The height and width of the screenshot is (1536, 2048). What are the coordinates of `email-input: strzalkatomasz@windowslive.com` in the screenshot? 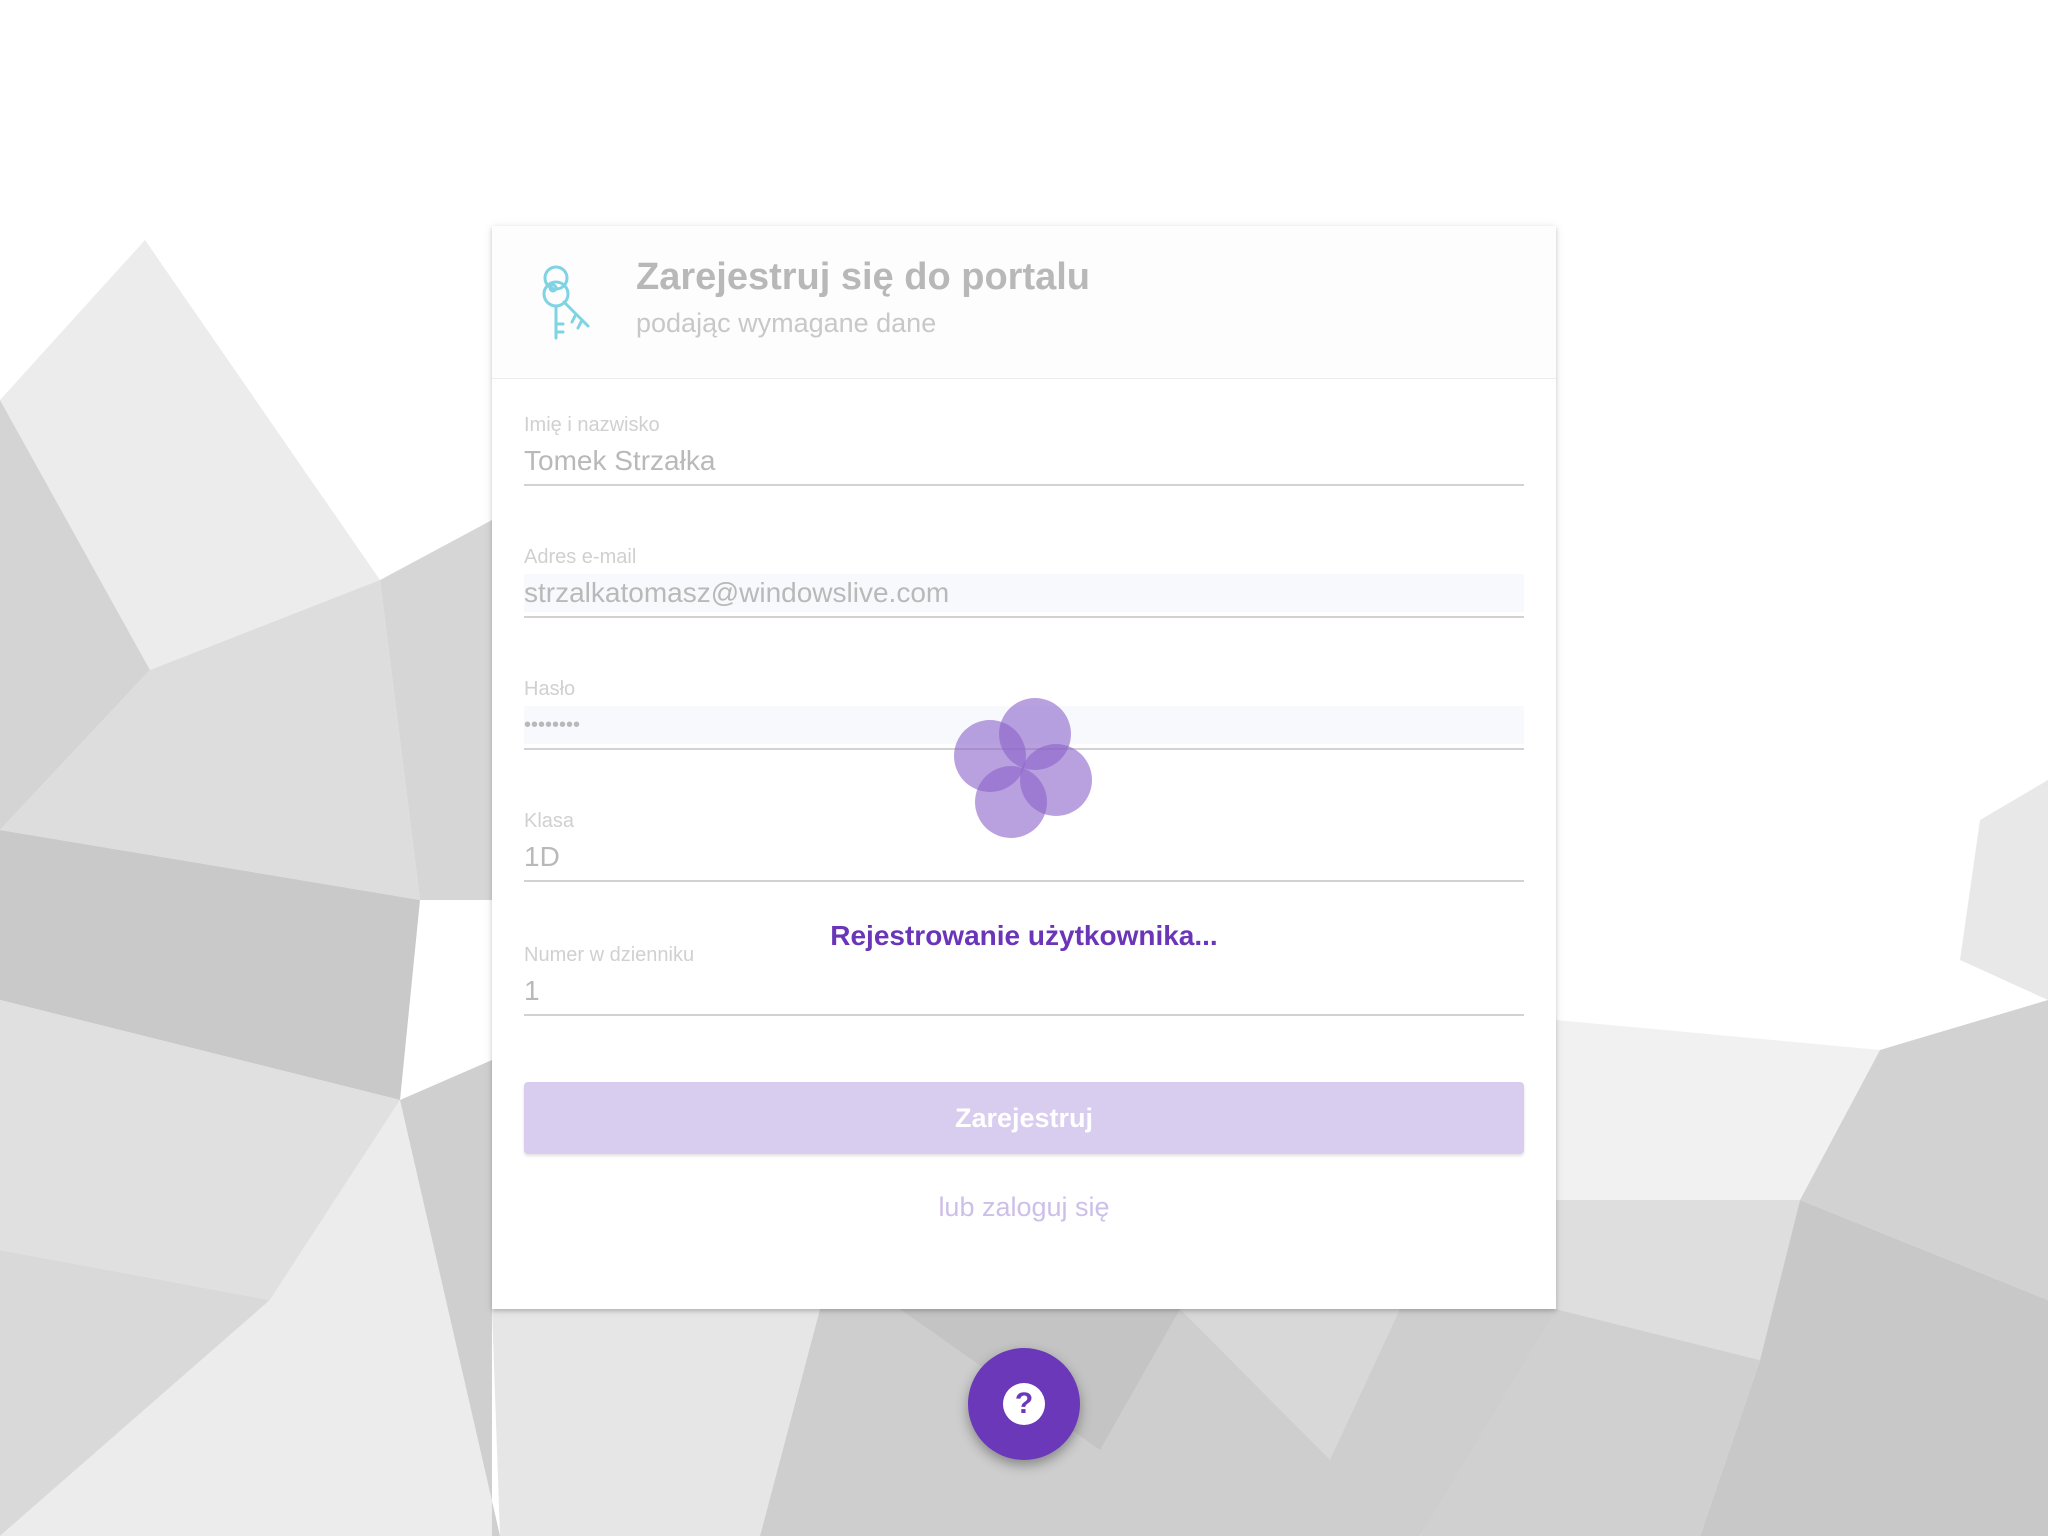 It's located at (1024, 593).